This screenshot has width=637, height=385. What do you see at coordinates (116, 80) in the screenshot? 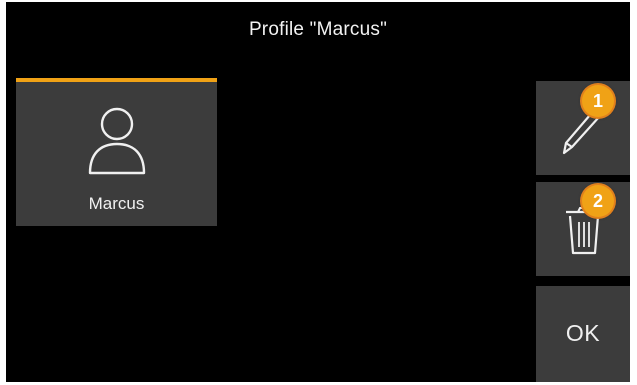
I see `selected-accent-bar` at bounding box center [116, 80].